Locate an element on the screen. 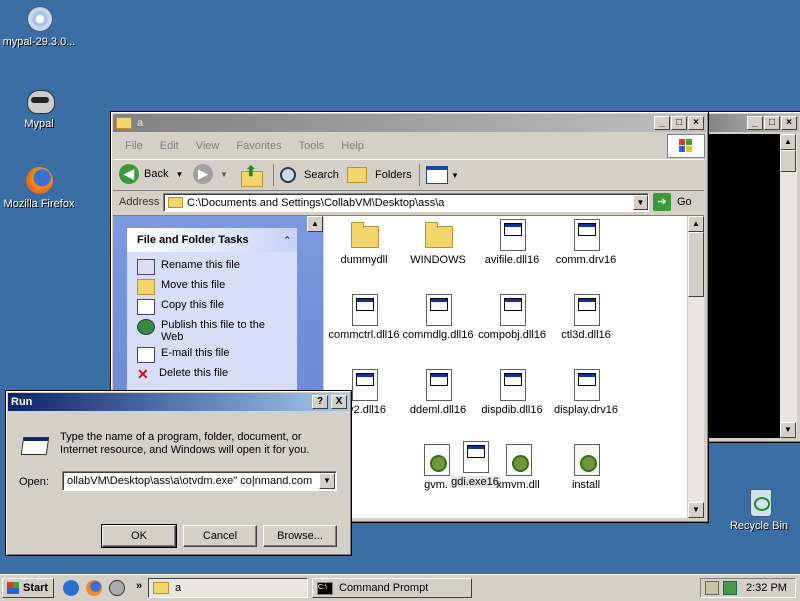 Image resolution: width=800 pixels, height=601 pixels. file-item: commdlg.dll16 is located at coordinates (438, 317).